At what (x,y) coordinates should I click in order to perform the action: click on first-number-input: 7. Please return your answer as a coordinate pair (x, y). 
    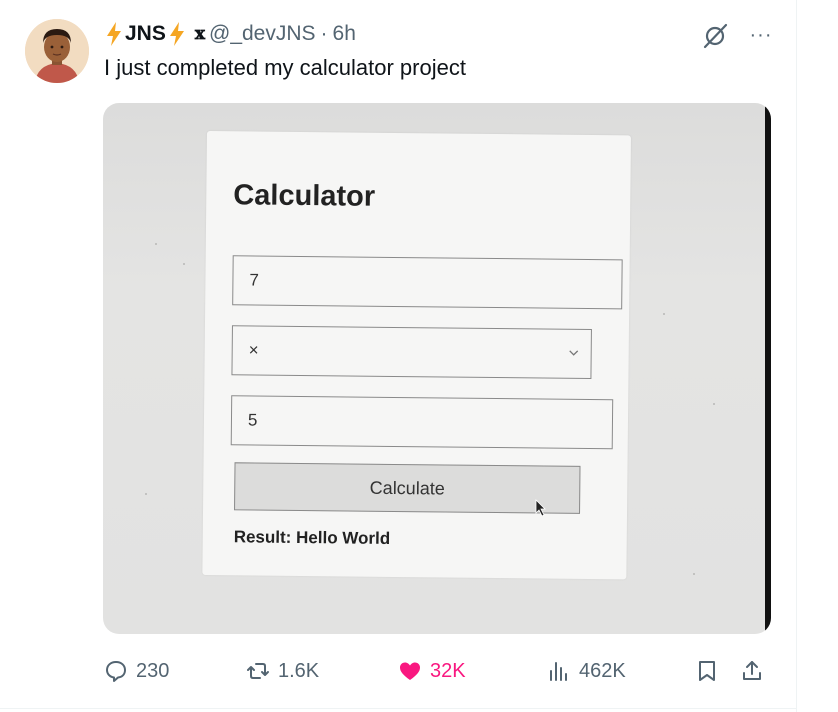
    Looking at the image, I should click on (427, 282).